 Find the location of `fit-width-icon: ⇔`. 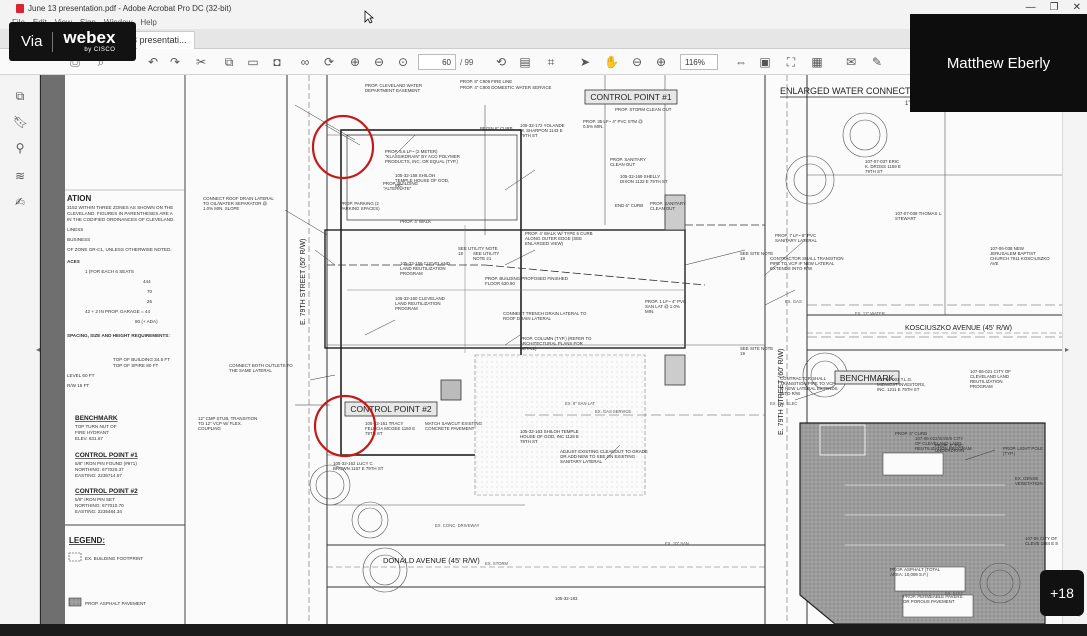

fit-width-icon: ⇔ is located at coordinates (741, 62).